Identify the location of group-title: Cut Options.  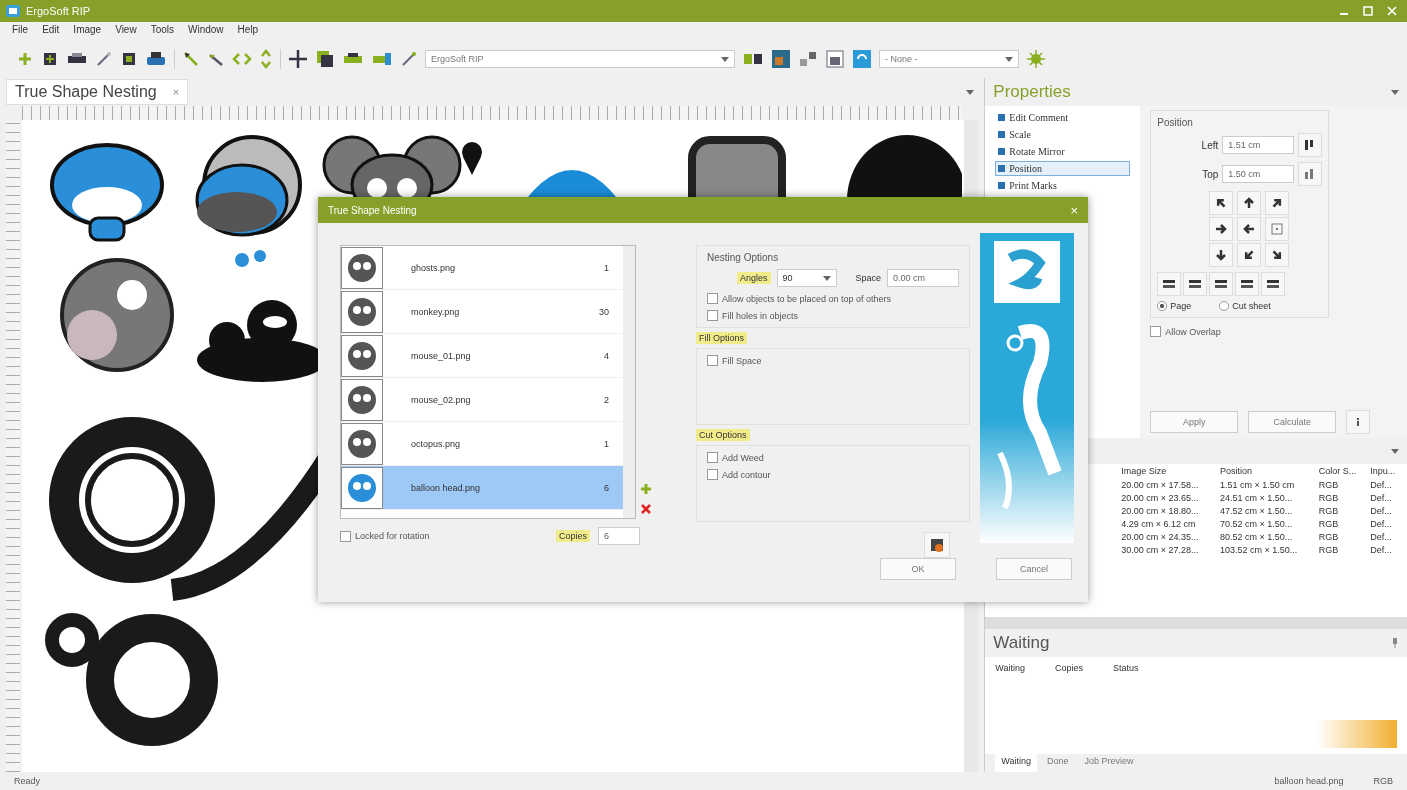
(723, 435).